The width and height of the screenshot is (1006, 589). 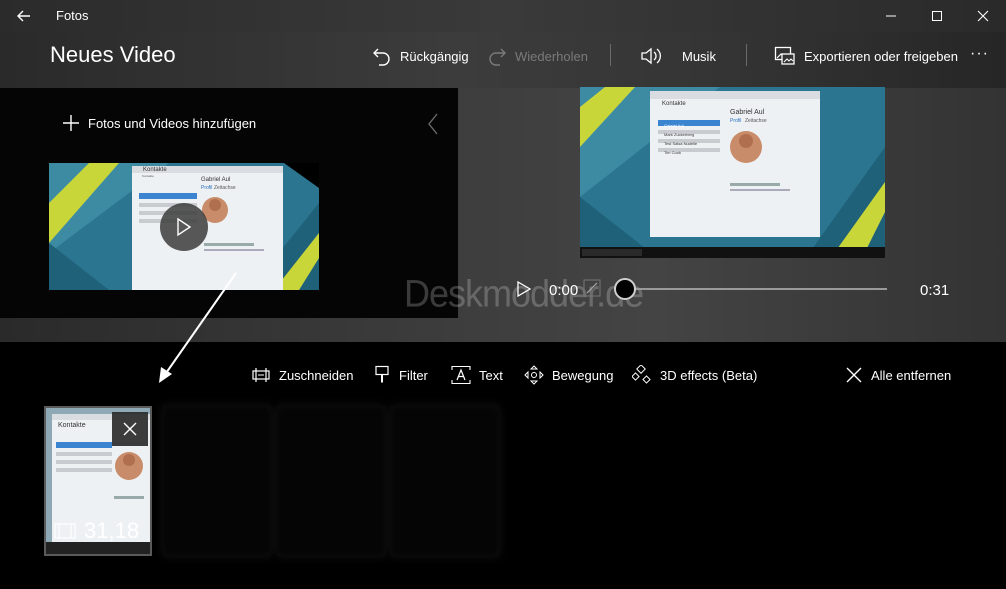 I want to click on 3d-effects-button: 3D effects (Beta), so click(x=694, y=375).